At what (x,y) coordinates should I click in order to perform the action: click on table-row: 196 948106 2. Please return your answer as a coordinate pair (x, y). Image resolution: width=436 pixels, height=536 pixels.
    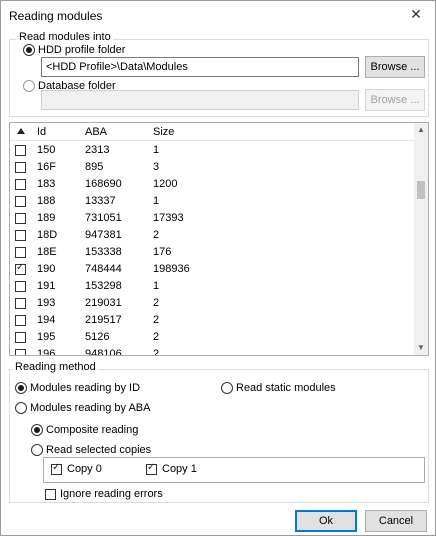
    Looking at the image, I should click on (212, 351).